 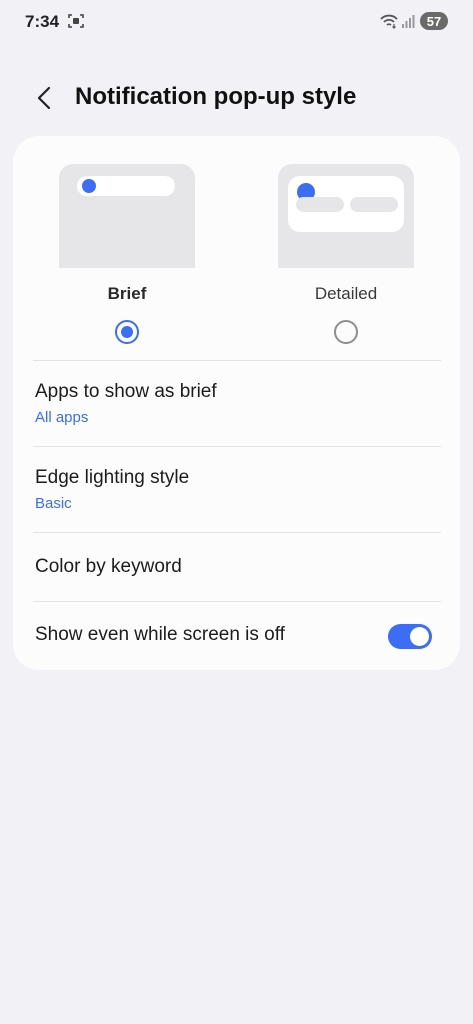 I want to click on preview-dot, so click(x=89, y=186).